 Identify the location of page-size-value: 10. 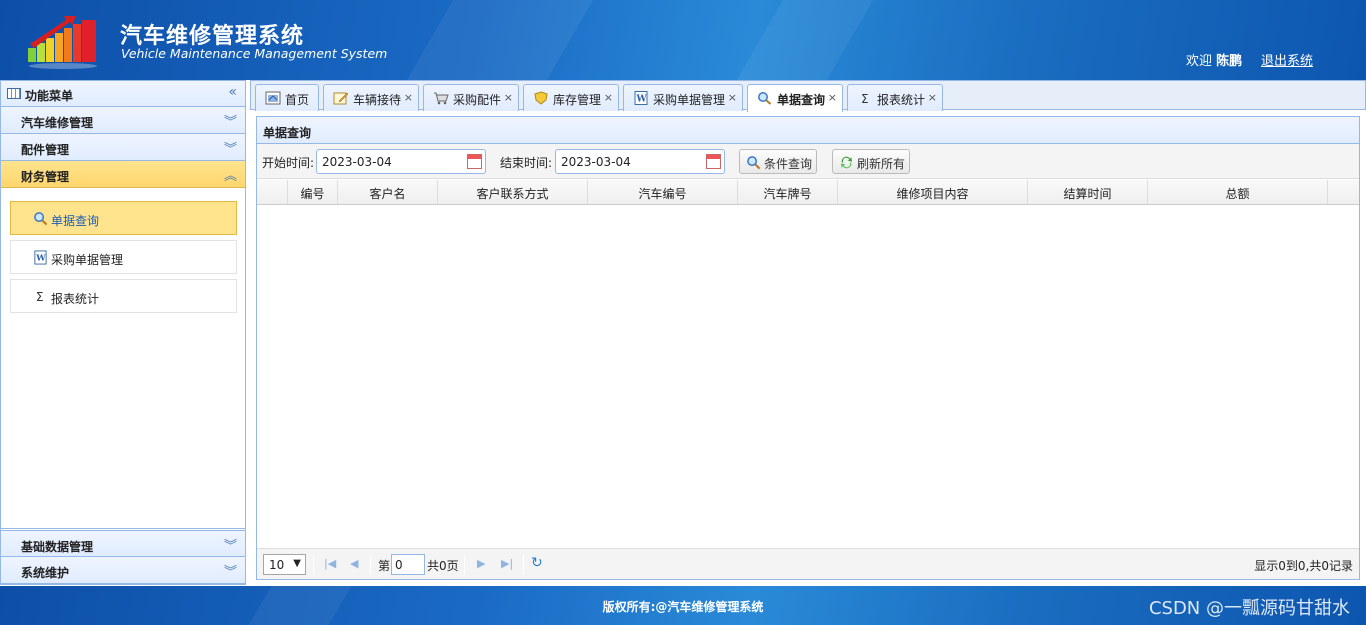
(277, 565).